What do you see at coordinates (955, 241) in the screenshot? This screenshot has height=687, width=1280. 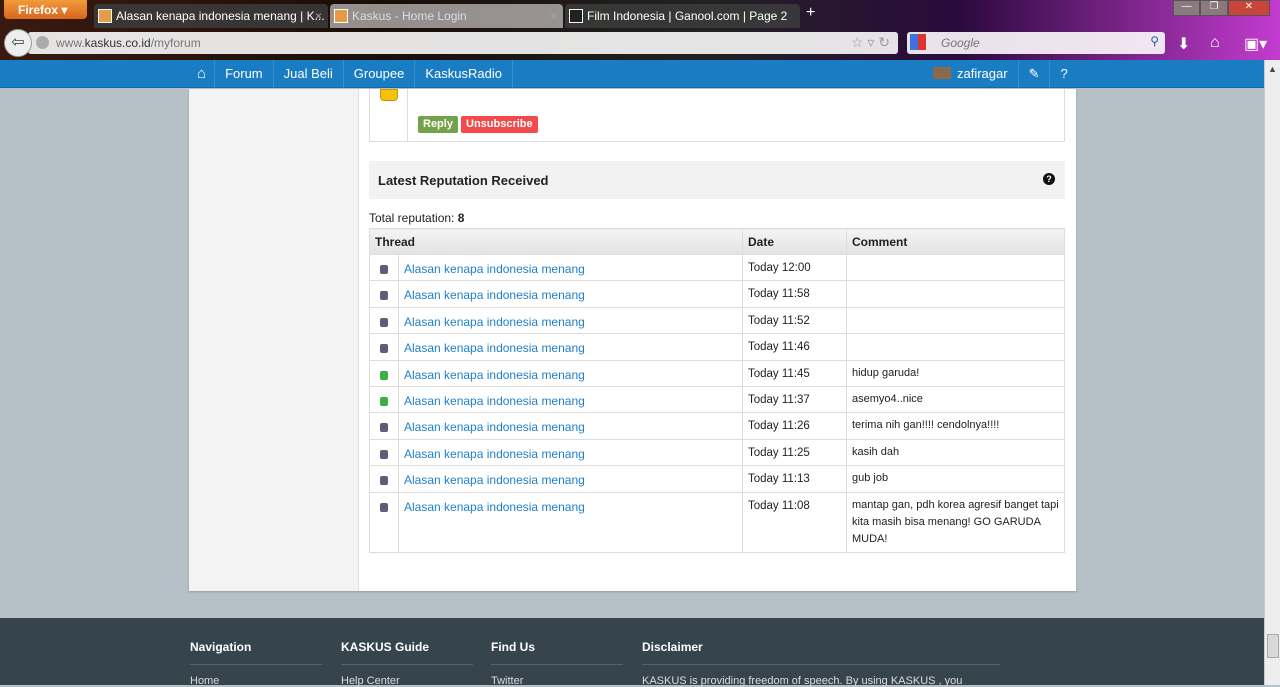 I see `column-comment: Comment` at bounding box center [955, 241].